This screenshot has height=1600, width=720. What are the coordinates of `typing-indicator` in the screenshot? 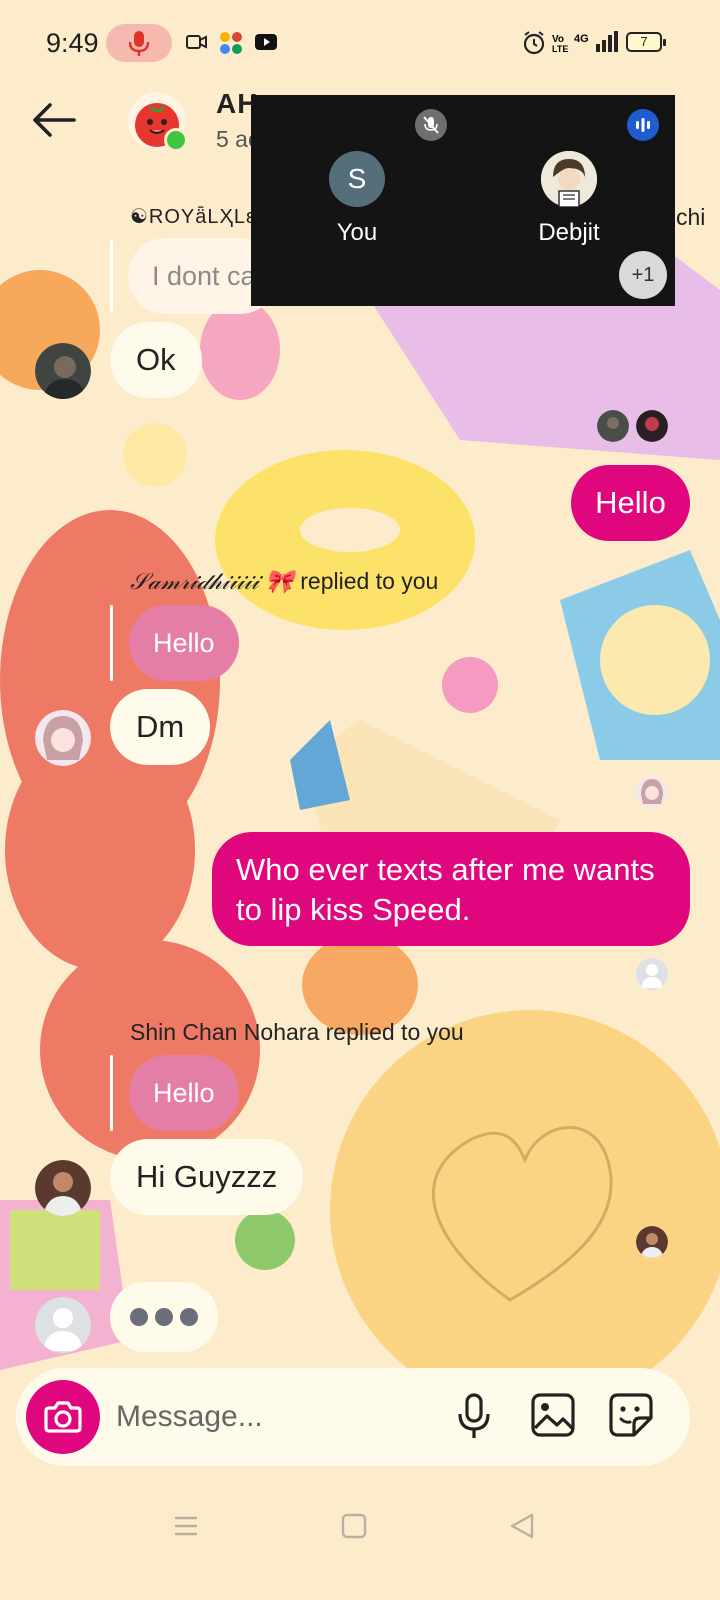 It's located at (164, 1317).